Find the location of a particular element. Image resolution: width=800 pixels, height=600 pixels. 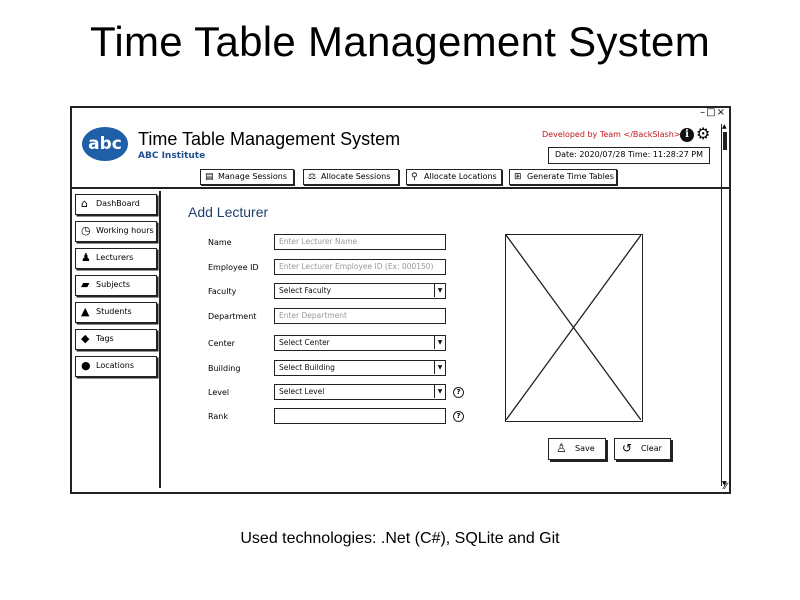

generate-time-tables-label: Generate Time Tables is located at coordinates (570, 176).